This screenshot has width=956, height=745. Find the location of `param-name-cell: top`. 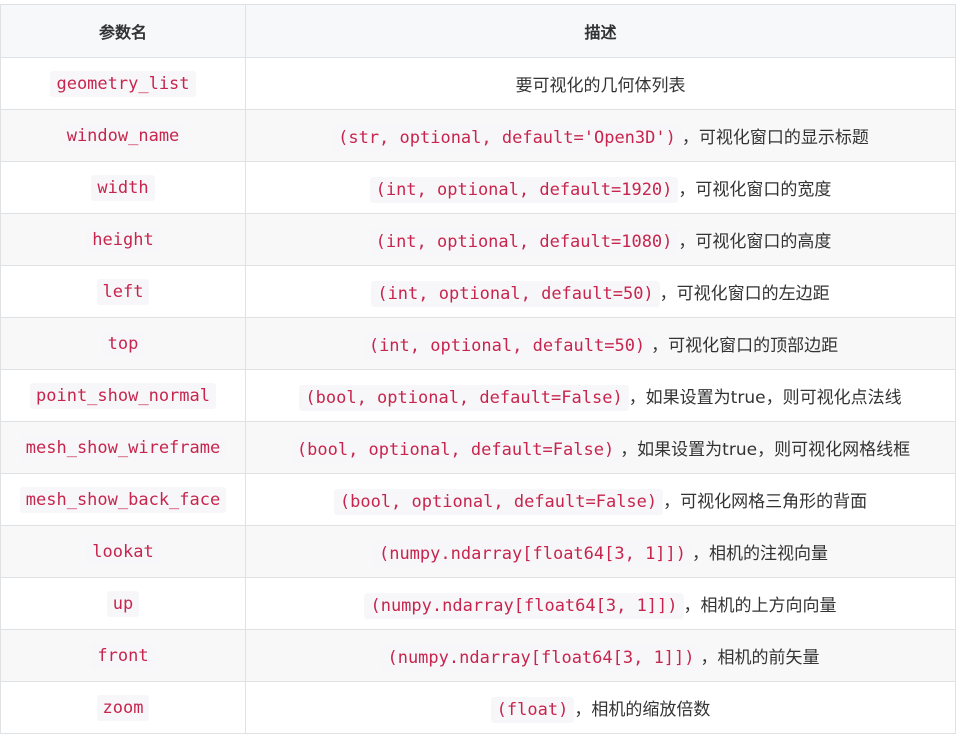

param-name-cell: top is located at coordinates (123, 343).